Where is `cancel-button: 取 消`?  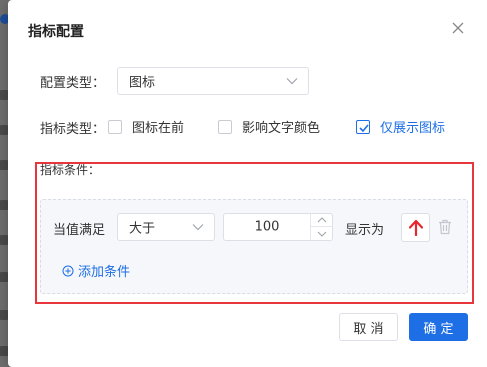 cancel-button: 取 消 is located at coordinates (368, 327).